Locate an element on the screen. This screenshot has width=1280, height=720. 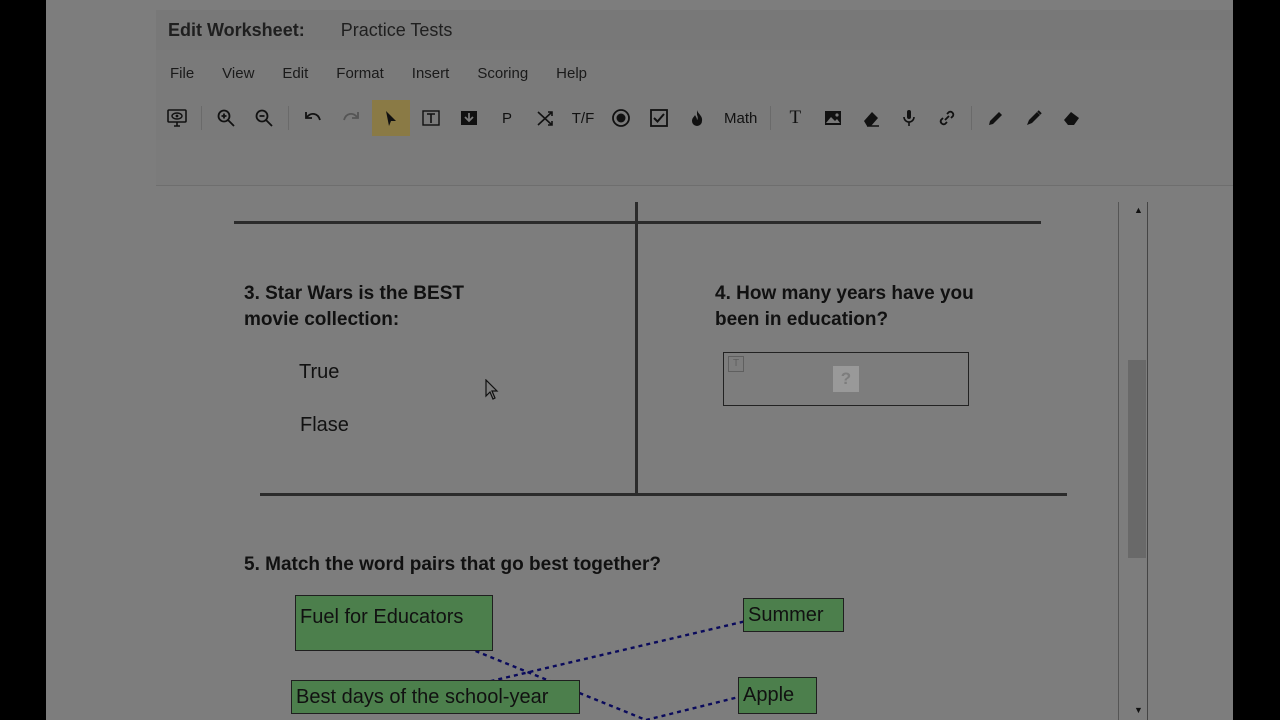
true-false-tool-label: T/F is located at coordinates (583, 118).